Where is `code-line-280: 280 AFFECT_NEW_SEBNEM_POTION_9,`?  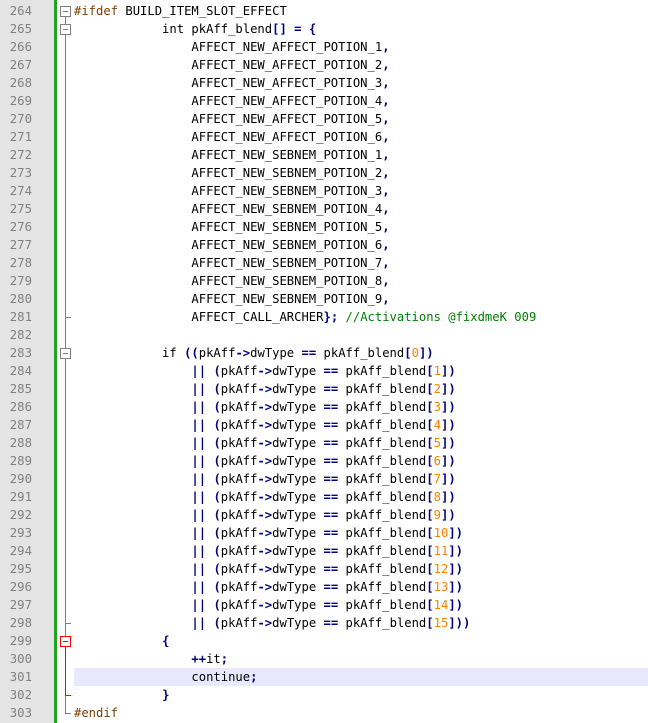
code-line-280: 280 AFFECT_NEW_SEBNEM_POTION_9, is located at coordinates (324, 299).